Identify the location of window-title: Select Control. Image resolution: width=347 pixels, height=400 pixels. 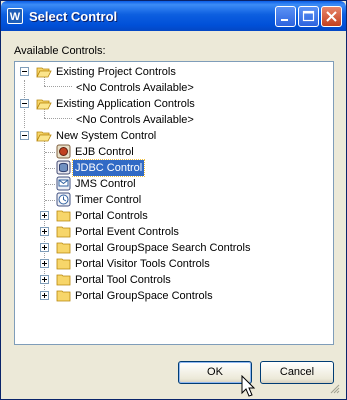
(73, 16).